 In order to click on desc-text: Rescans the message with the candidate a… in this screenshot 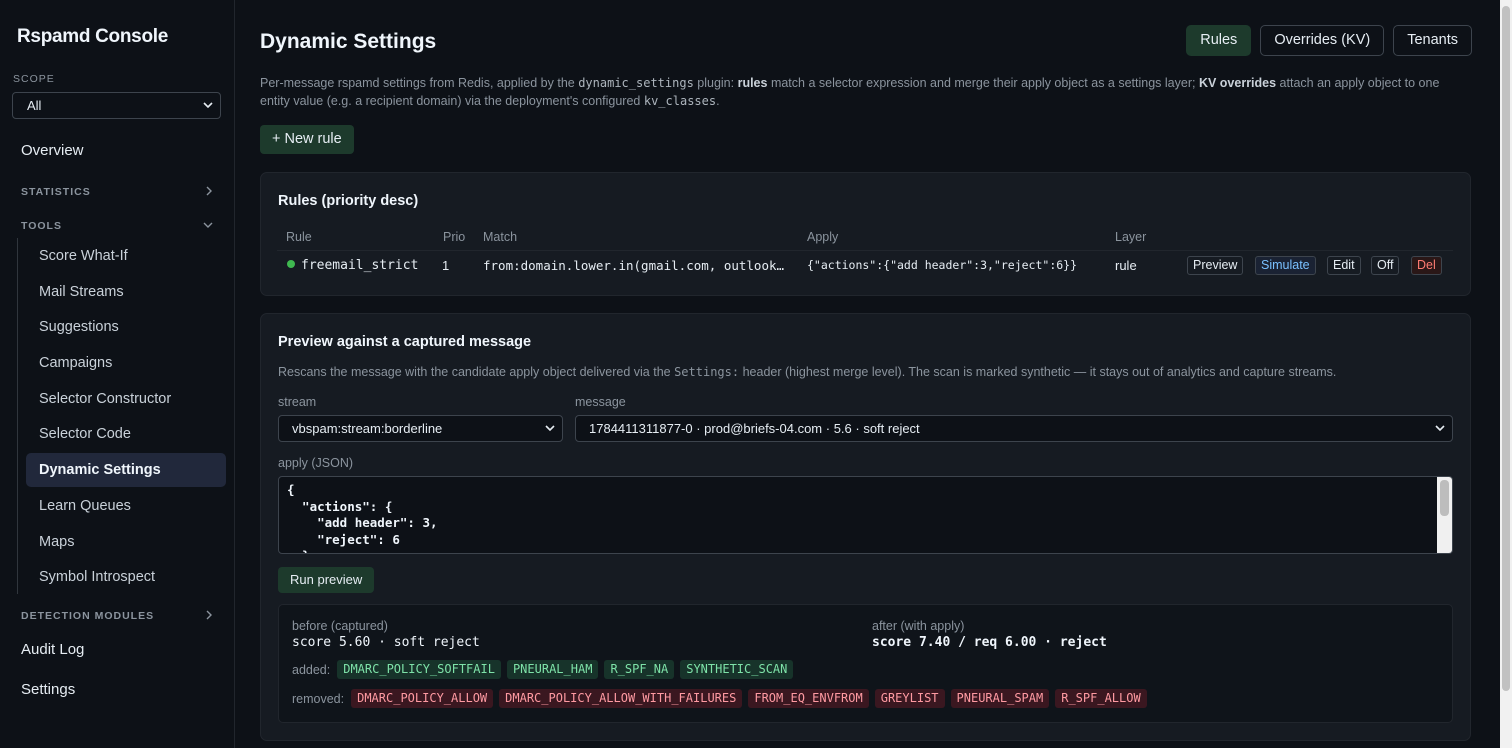, I will do `click(476, 372)`.